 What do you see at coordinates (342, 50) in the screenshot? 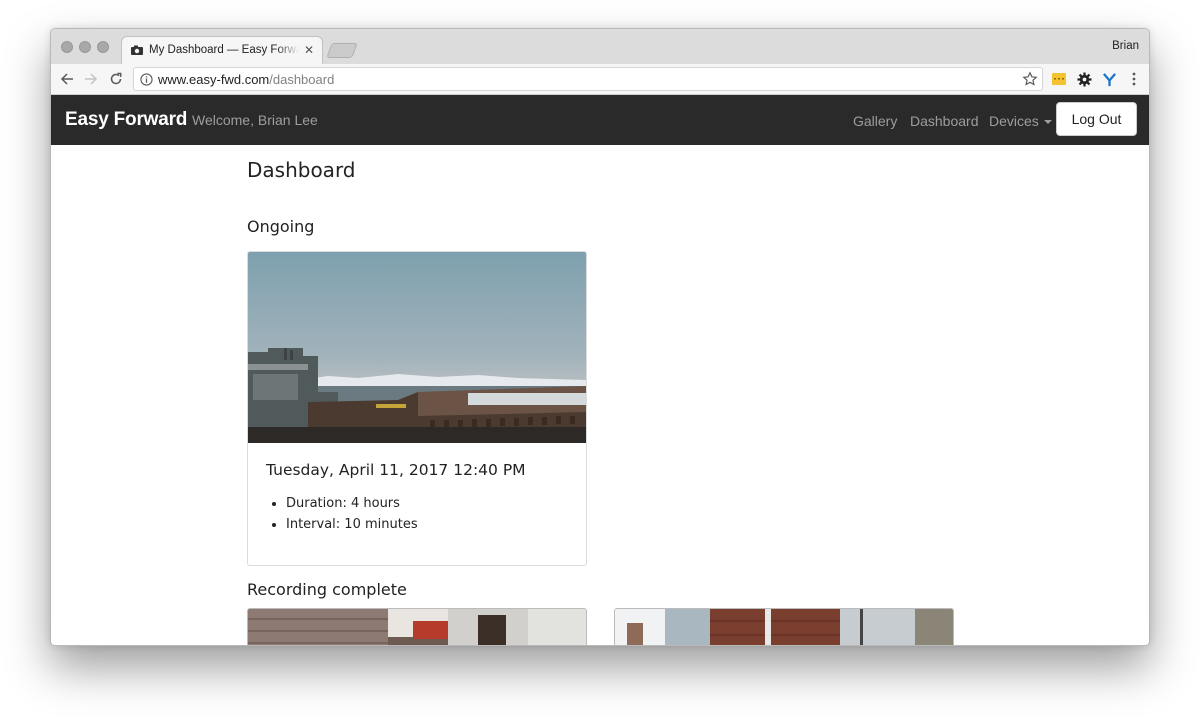
I see `new-tab-button` at bounding box center [342, 50].